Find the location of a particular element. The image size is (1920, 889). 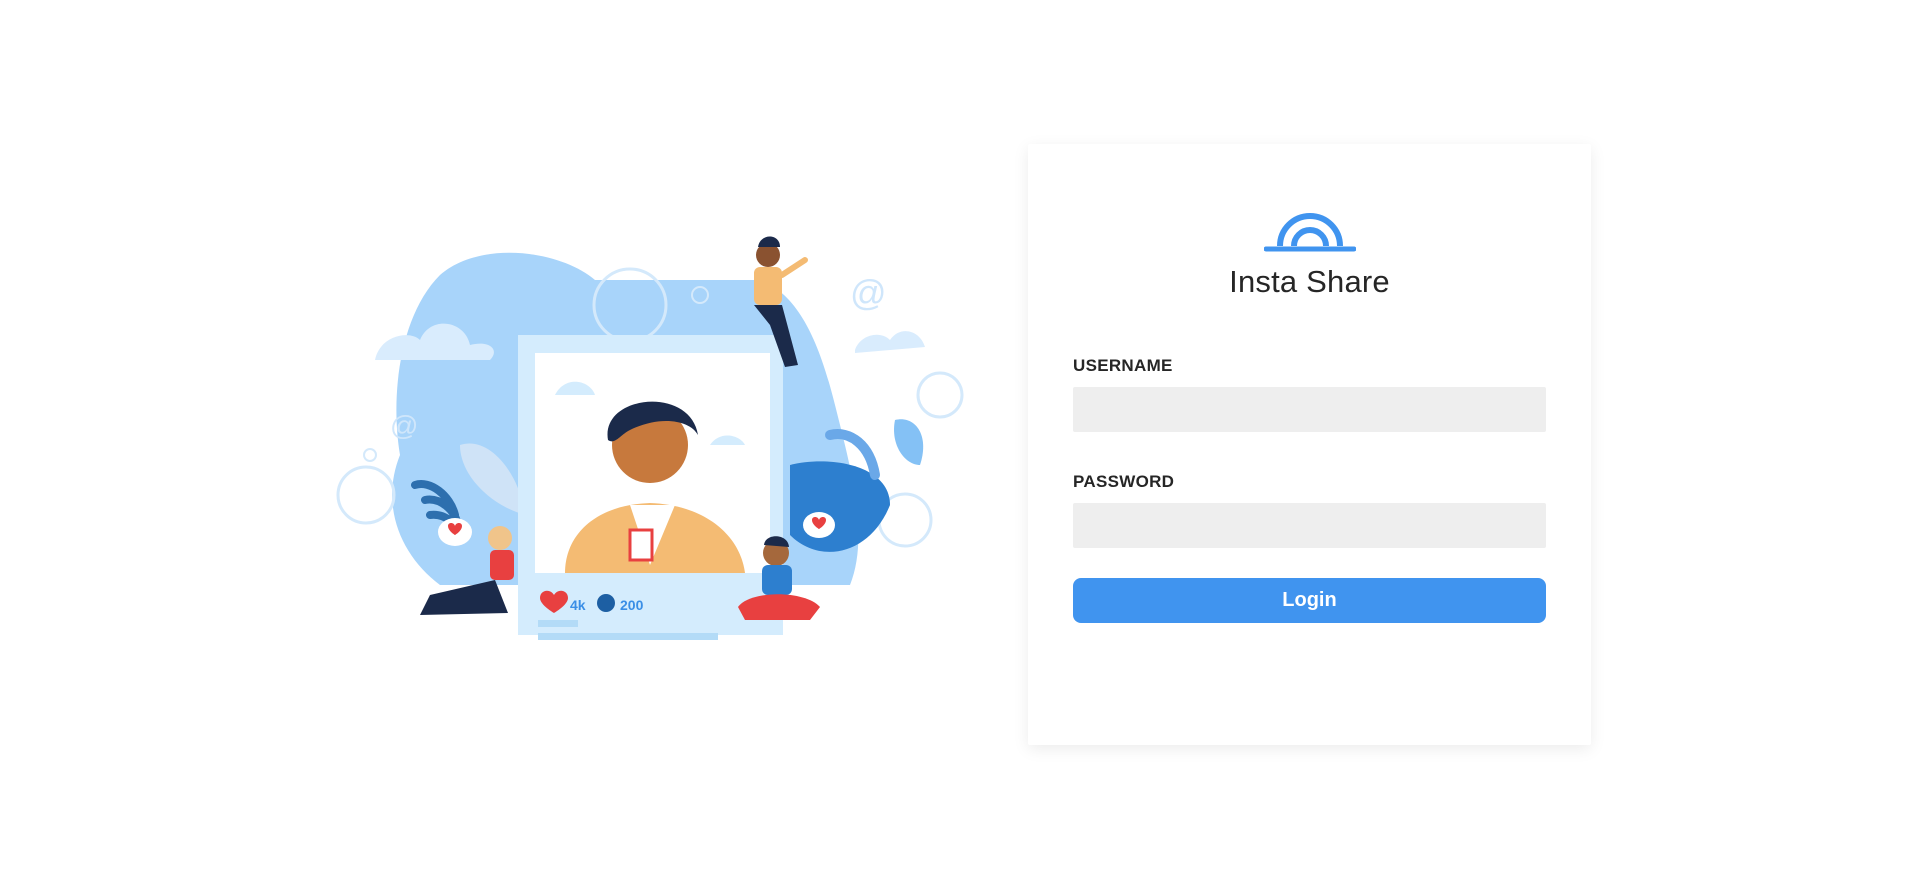

social-media-illustration: @ @ 4k 200 is located at coordinates (650, 438).